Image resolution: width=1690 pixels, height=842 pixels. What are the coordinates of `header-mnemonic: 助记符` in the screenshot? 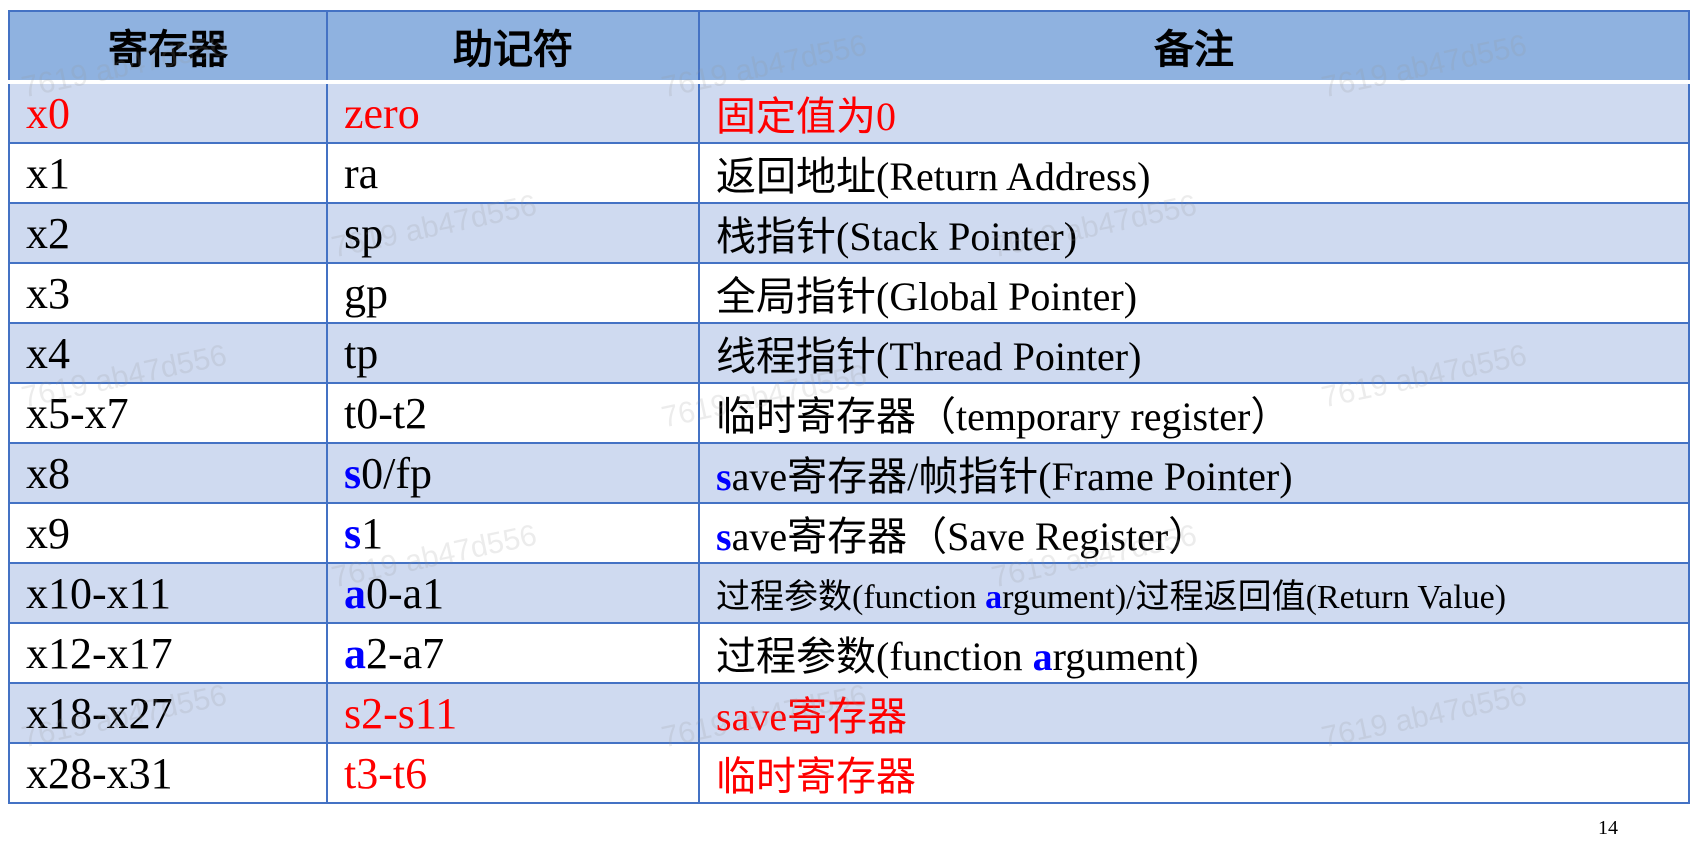 It's located at (513, 47).